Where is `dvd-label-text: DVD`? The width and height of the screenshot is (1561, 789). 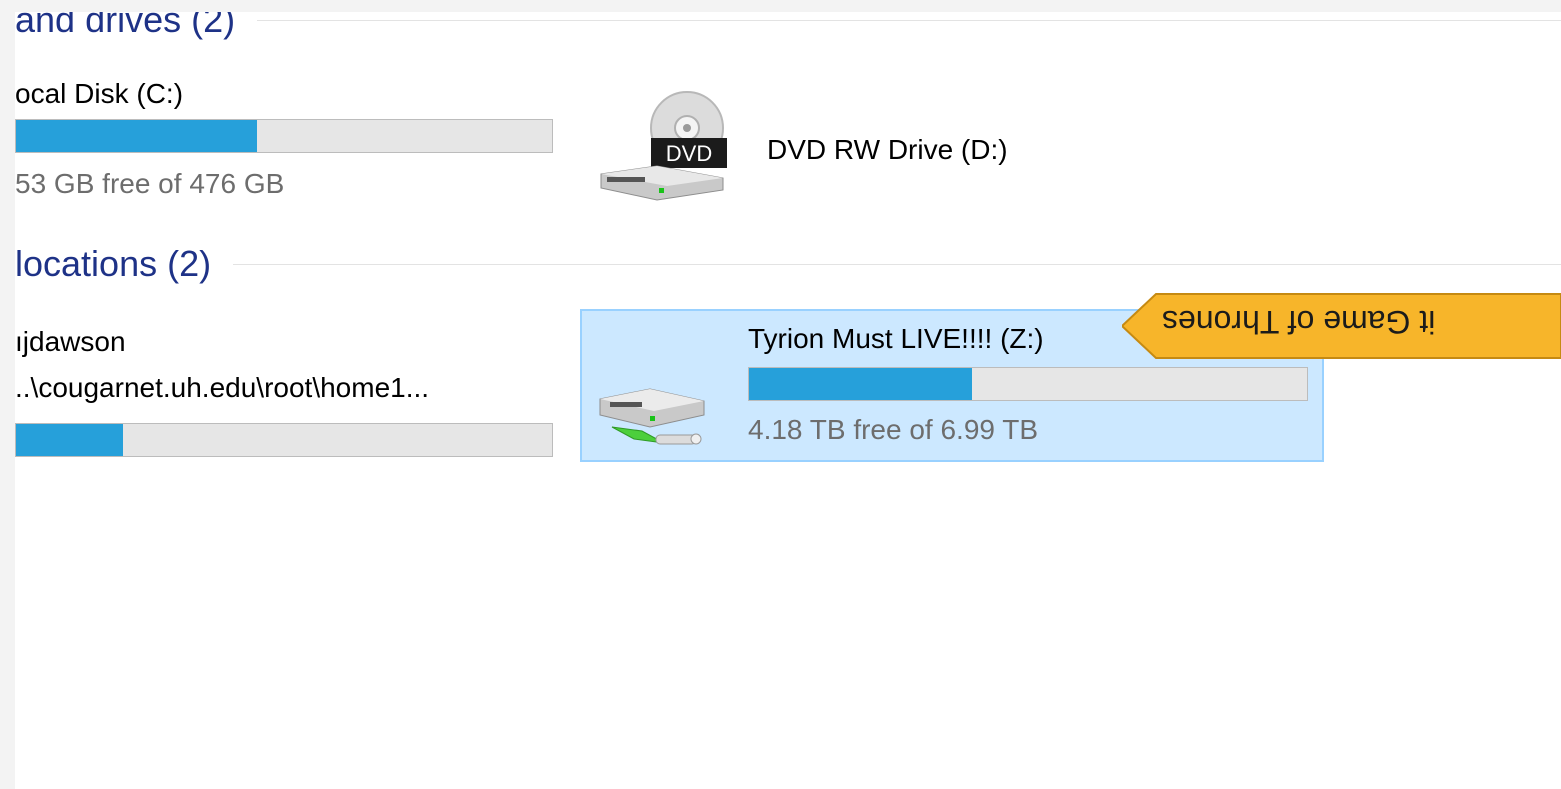 dvd-label-text: DVD is located at coordinates (689, 153).